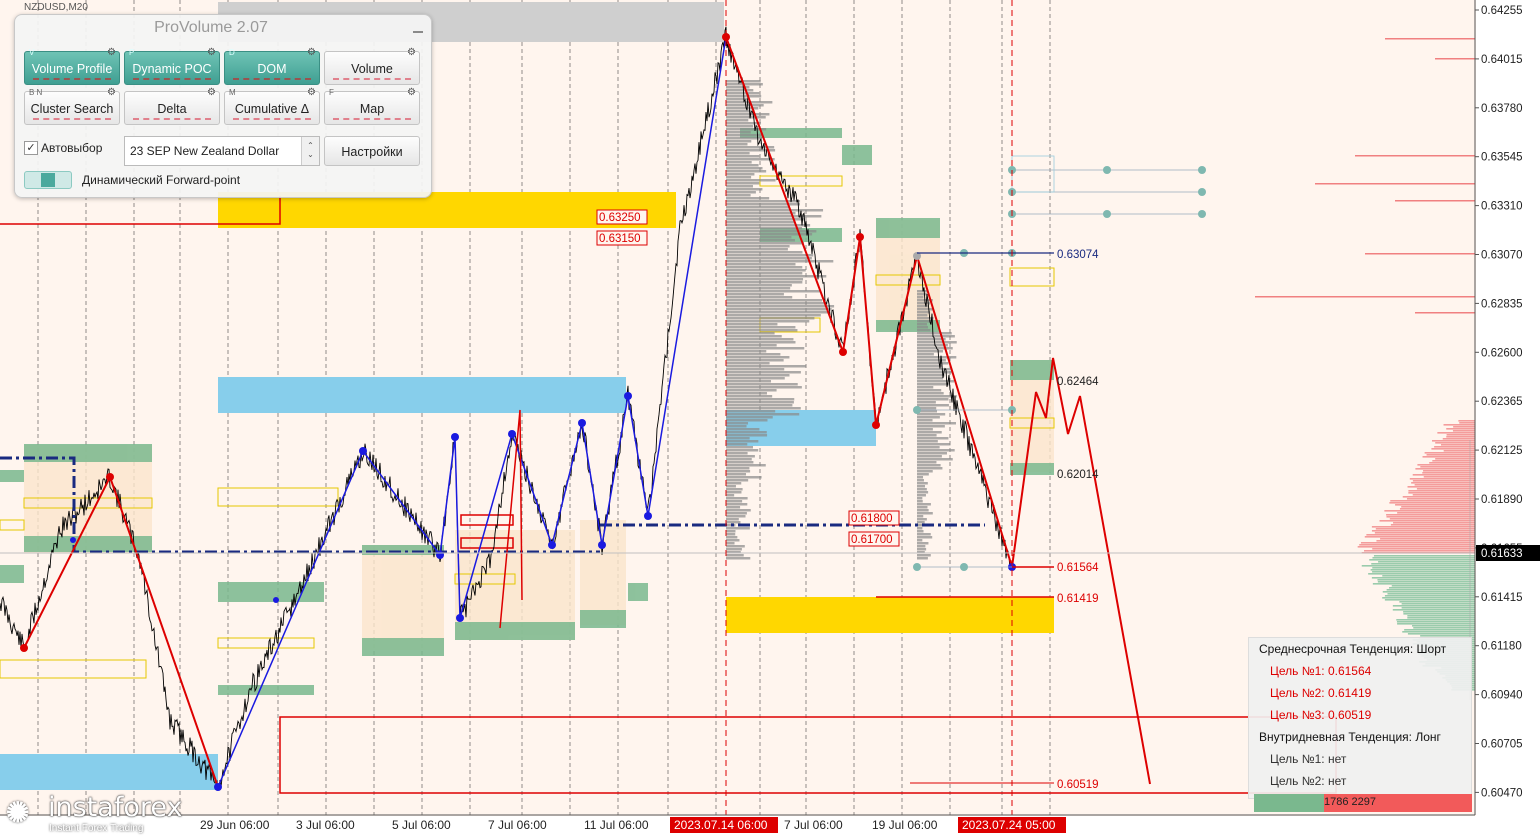  I want to click on settings-button: Настройки, so click(372, 151).